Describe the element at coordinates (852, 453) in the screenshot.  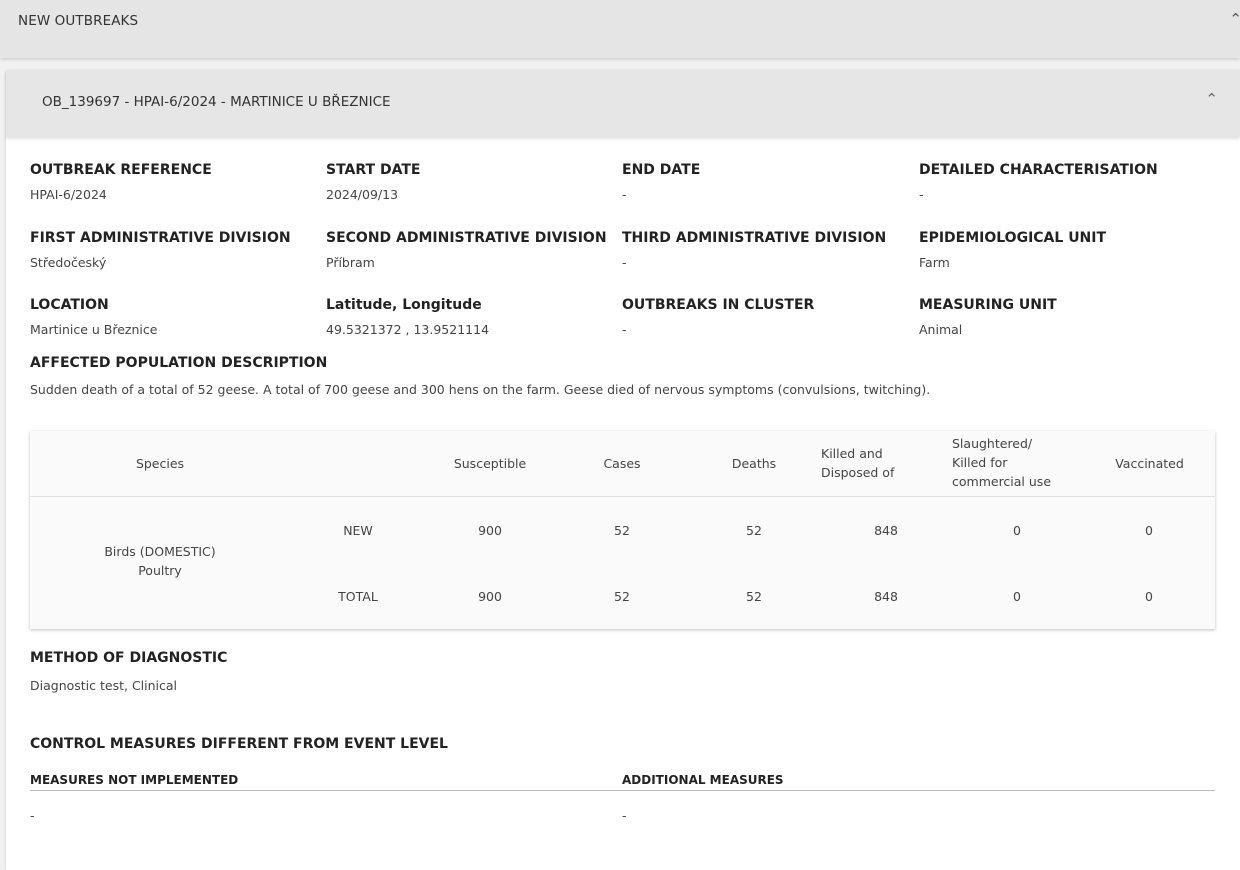
I see `header-killed-line1: Killed and` at that location.